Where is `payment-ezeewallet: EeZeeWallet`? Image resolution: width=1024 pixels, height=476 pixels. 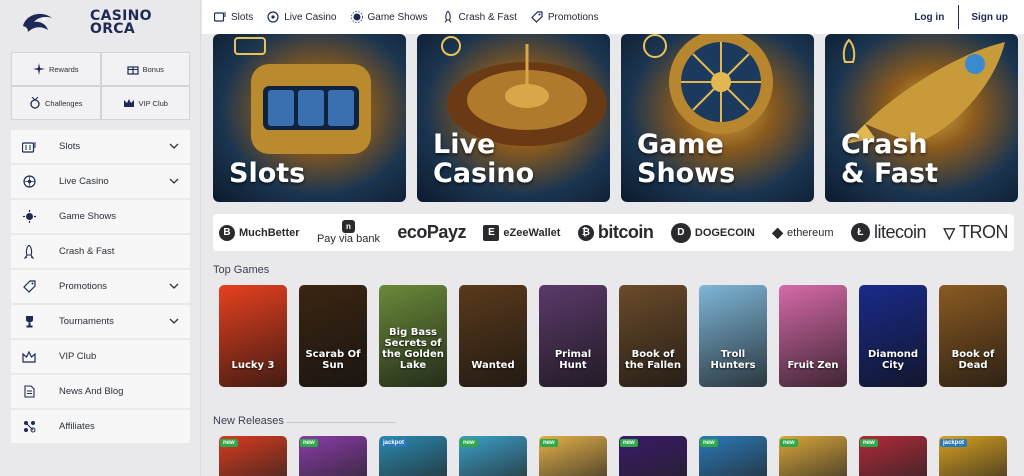 payment-ezeewallet: EeZeeWallet is located at coordinates (521, 232).